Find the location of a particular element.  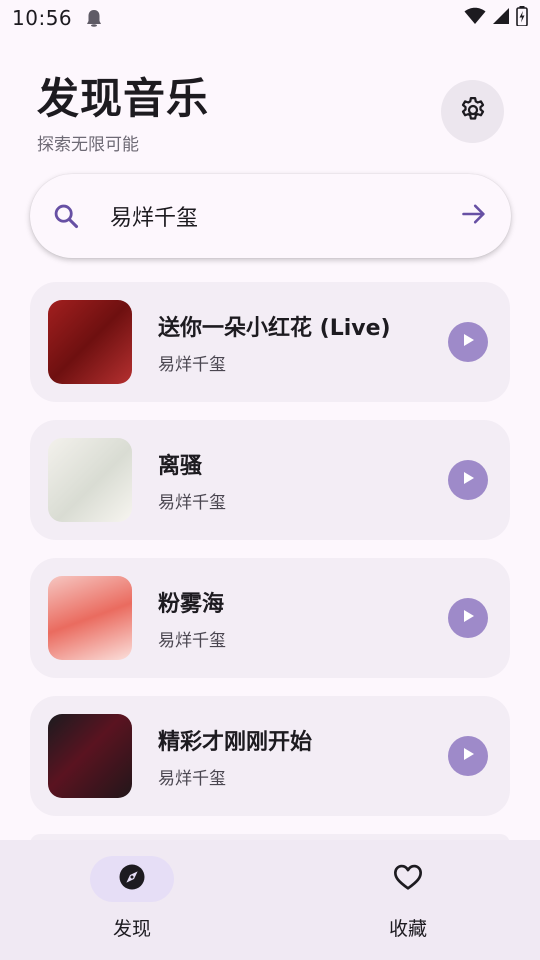

song-meta: 送你一朵小红花 (Live) 易烊千玺 is located at coordinates (303, 342).